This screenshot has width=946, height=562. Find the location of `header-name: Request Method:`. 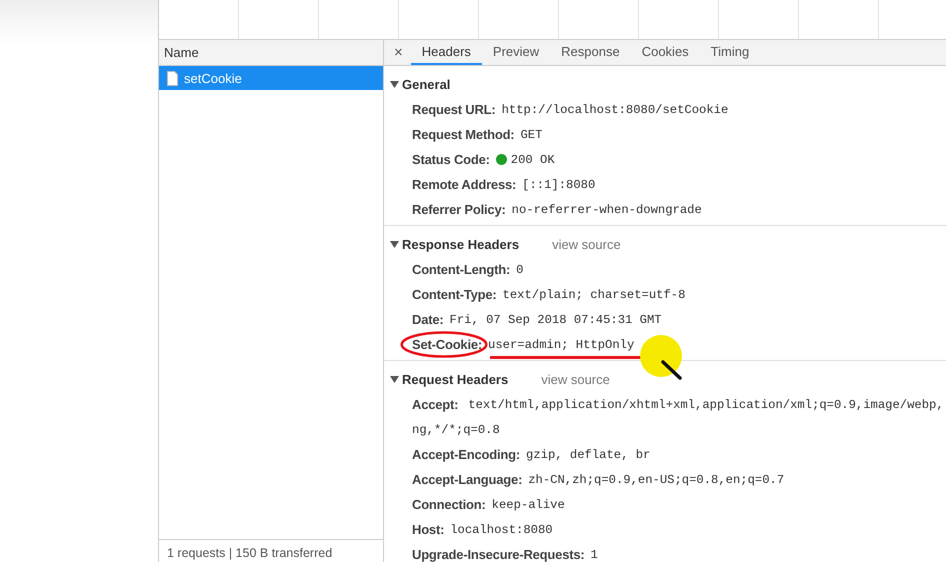

header-name: Request Method: is located at coordinates (463, 135).